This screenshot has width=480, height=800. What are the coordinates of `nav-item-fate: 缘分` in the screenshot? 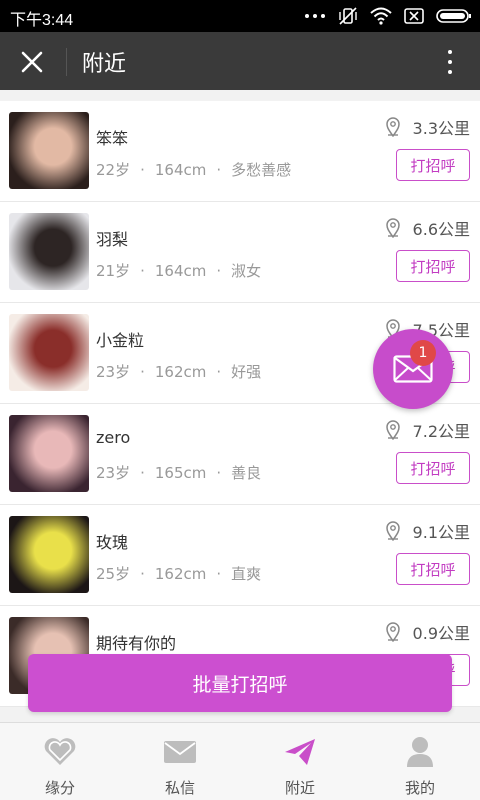 It's located at (60, 761).